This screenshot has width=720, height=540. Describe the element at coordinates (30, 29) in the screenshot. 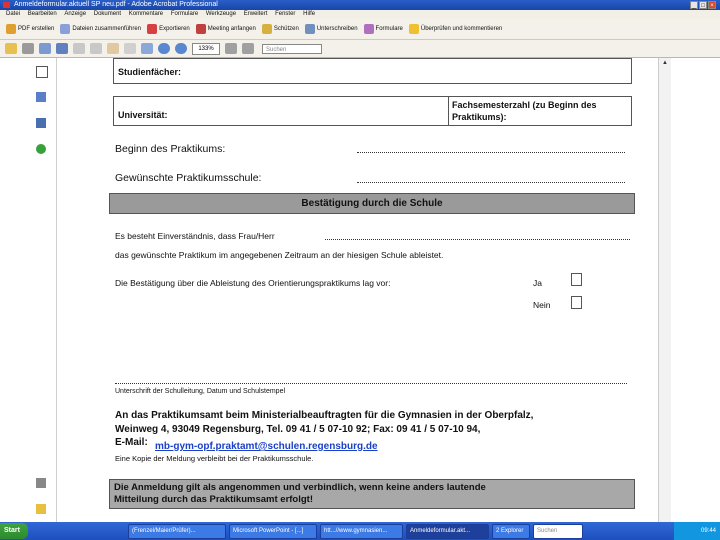

I see `pdf-erstellen-button: PDF erstellen` at that location.